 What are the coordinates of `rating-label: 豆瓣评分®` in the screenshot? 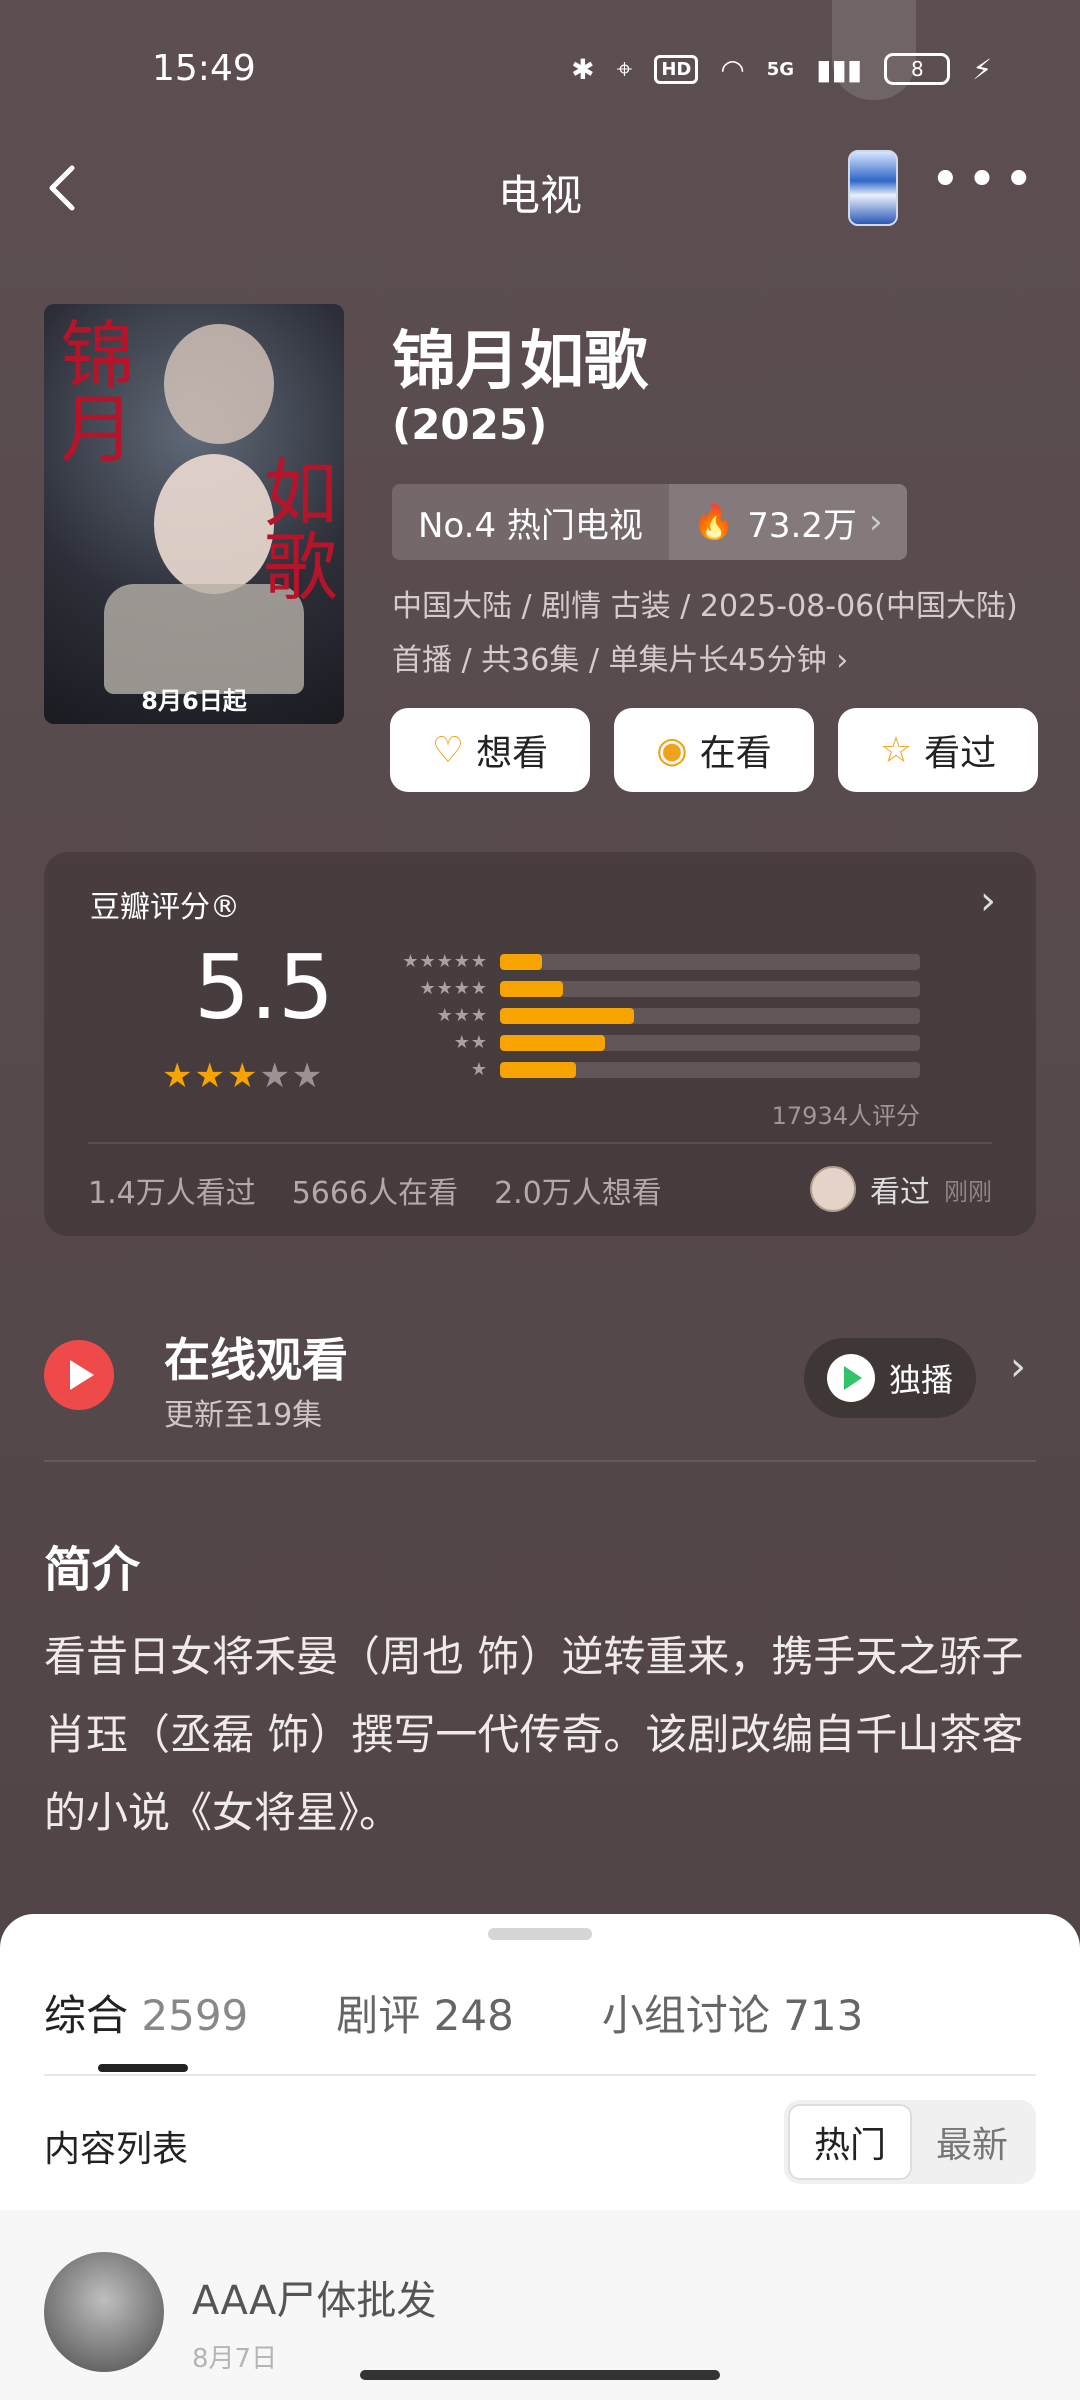 It's located at (165, 907).